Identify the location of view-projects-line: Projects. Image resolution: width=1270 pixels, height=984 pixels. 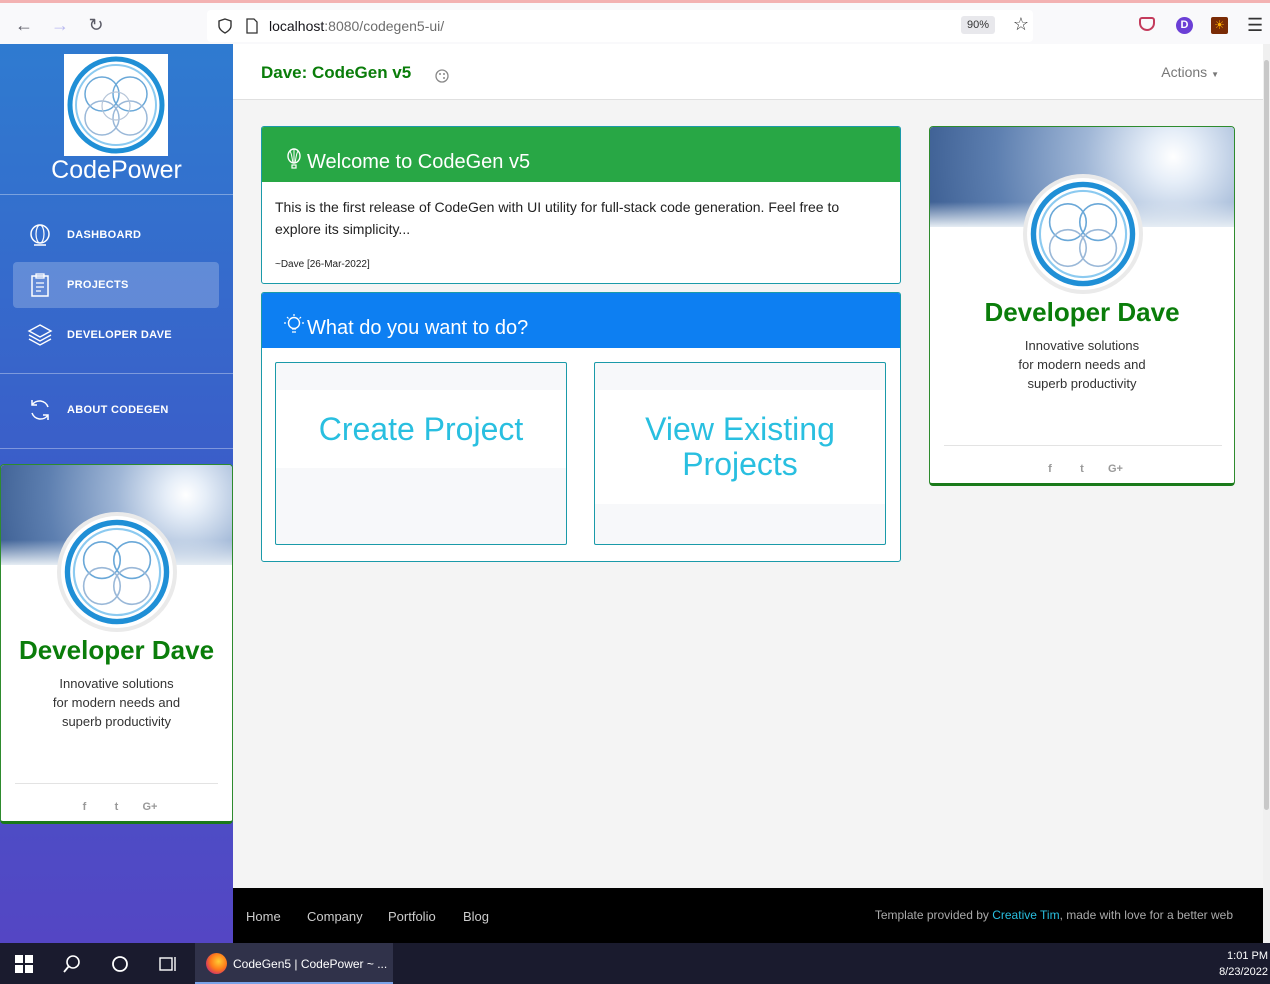
(740, 464).